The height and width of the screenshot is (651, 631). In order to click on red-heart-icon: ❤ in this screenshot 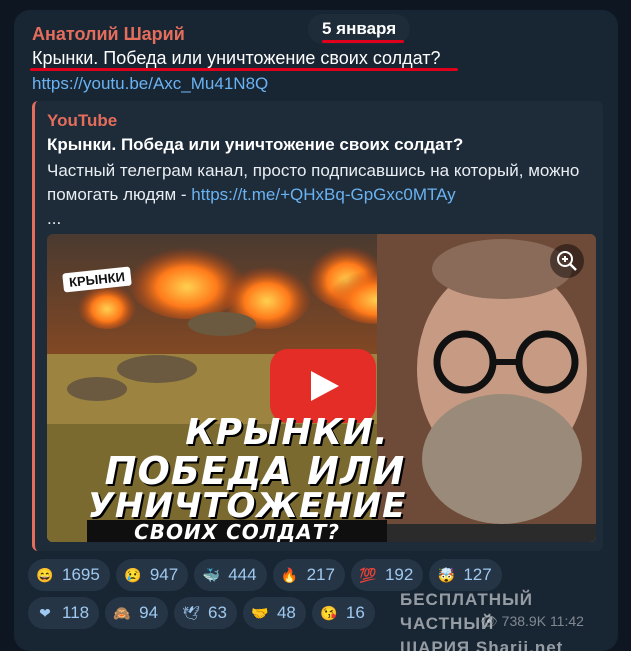, I will do `click(45, 613)`.